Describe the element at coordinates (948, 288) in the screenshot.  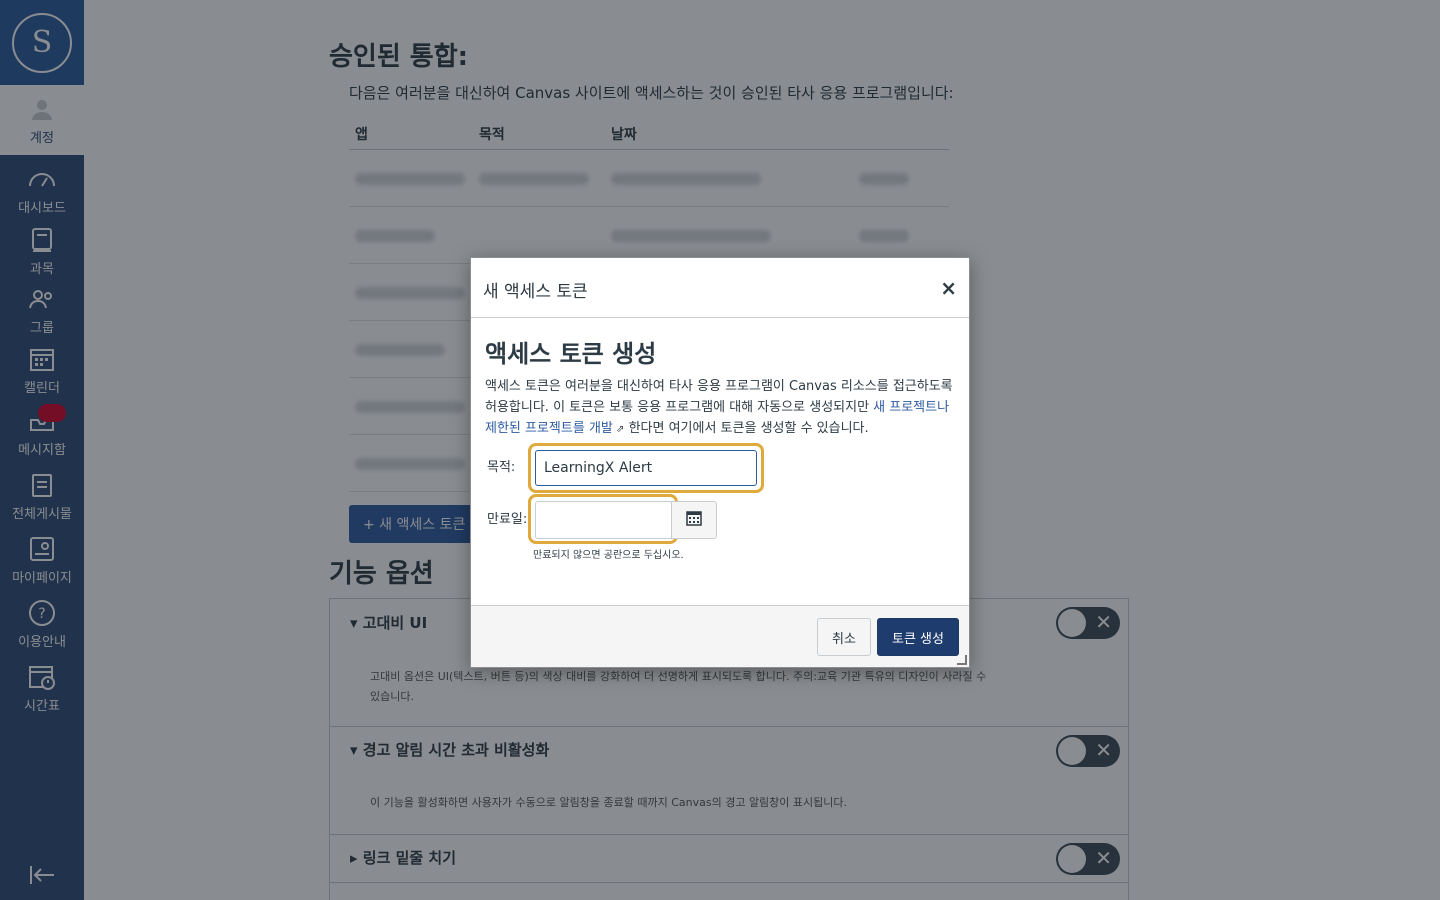
I see `close-icon: ×` at that location.